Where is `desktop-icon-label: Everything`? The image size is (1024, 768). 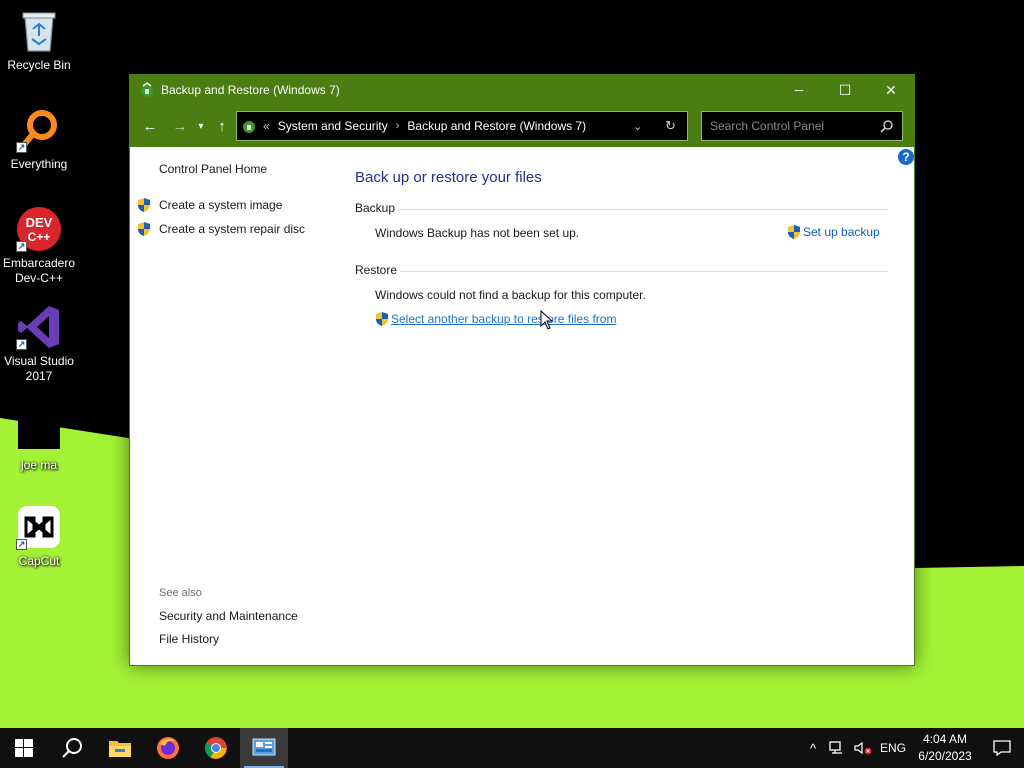
desktop-icon-label: Everything is located at coordinates (39, 164).